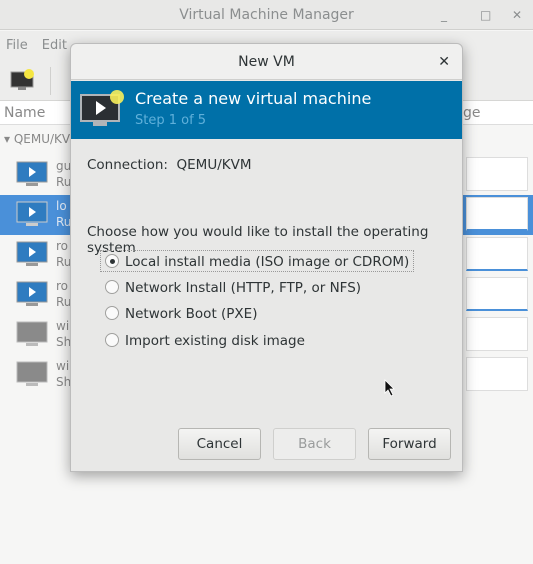 This screenshot has width=533, height=564. I want to click on main-window-titlebar: Virtual Machine Manager, so click(266, 15).